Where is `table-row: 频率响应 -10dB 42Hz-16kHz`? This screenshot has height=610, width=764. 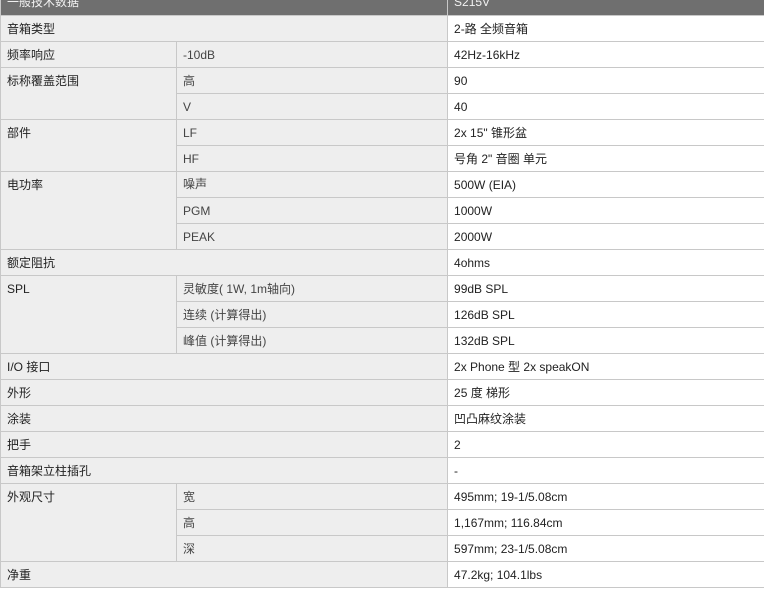
table-row: 频率响应 -10dB 42Hz-16kHz is located at coordinates (382, 54).